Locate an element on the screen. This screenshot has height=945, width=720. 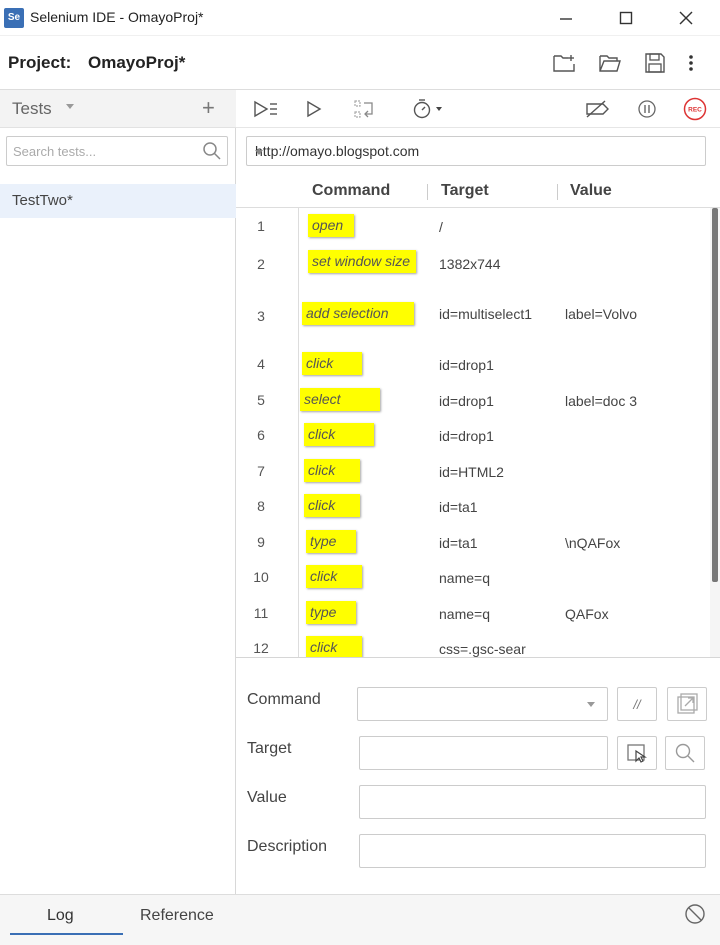
step-over-icon is located at coordinates (363, 109).